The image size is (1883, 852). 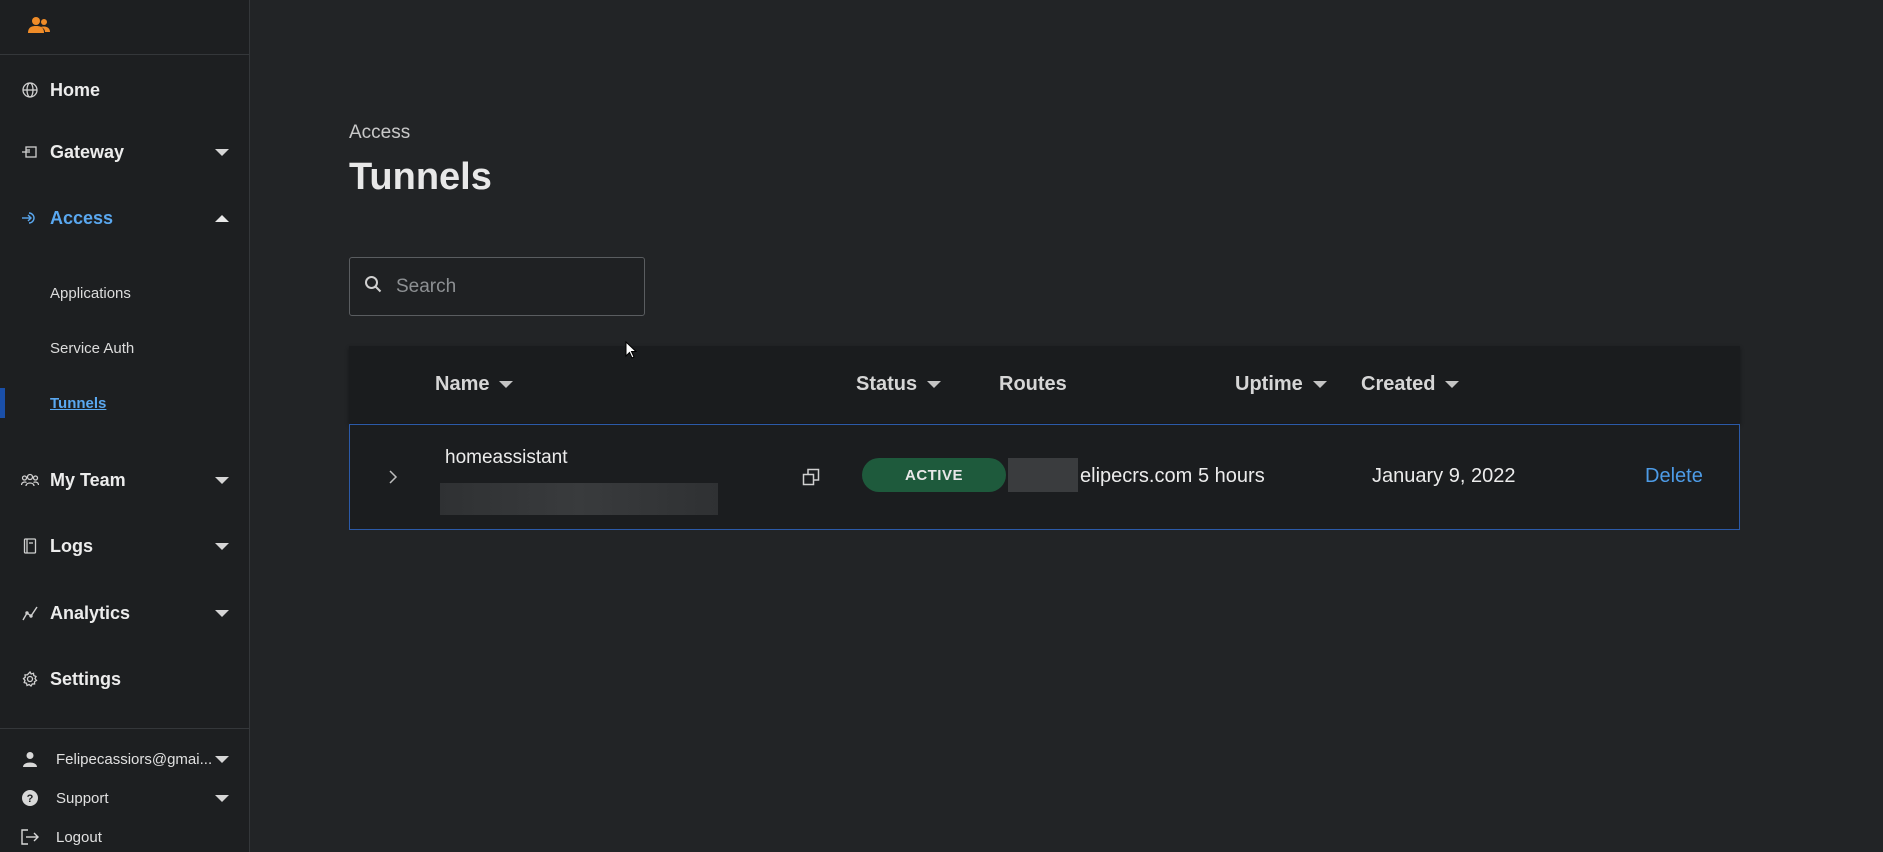 What do you see at coordinates (124, 546) in the screenshot?
I see `sidebar-item-logs: Logs` at bounding box center [124, 546].